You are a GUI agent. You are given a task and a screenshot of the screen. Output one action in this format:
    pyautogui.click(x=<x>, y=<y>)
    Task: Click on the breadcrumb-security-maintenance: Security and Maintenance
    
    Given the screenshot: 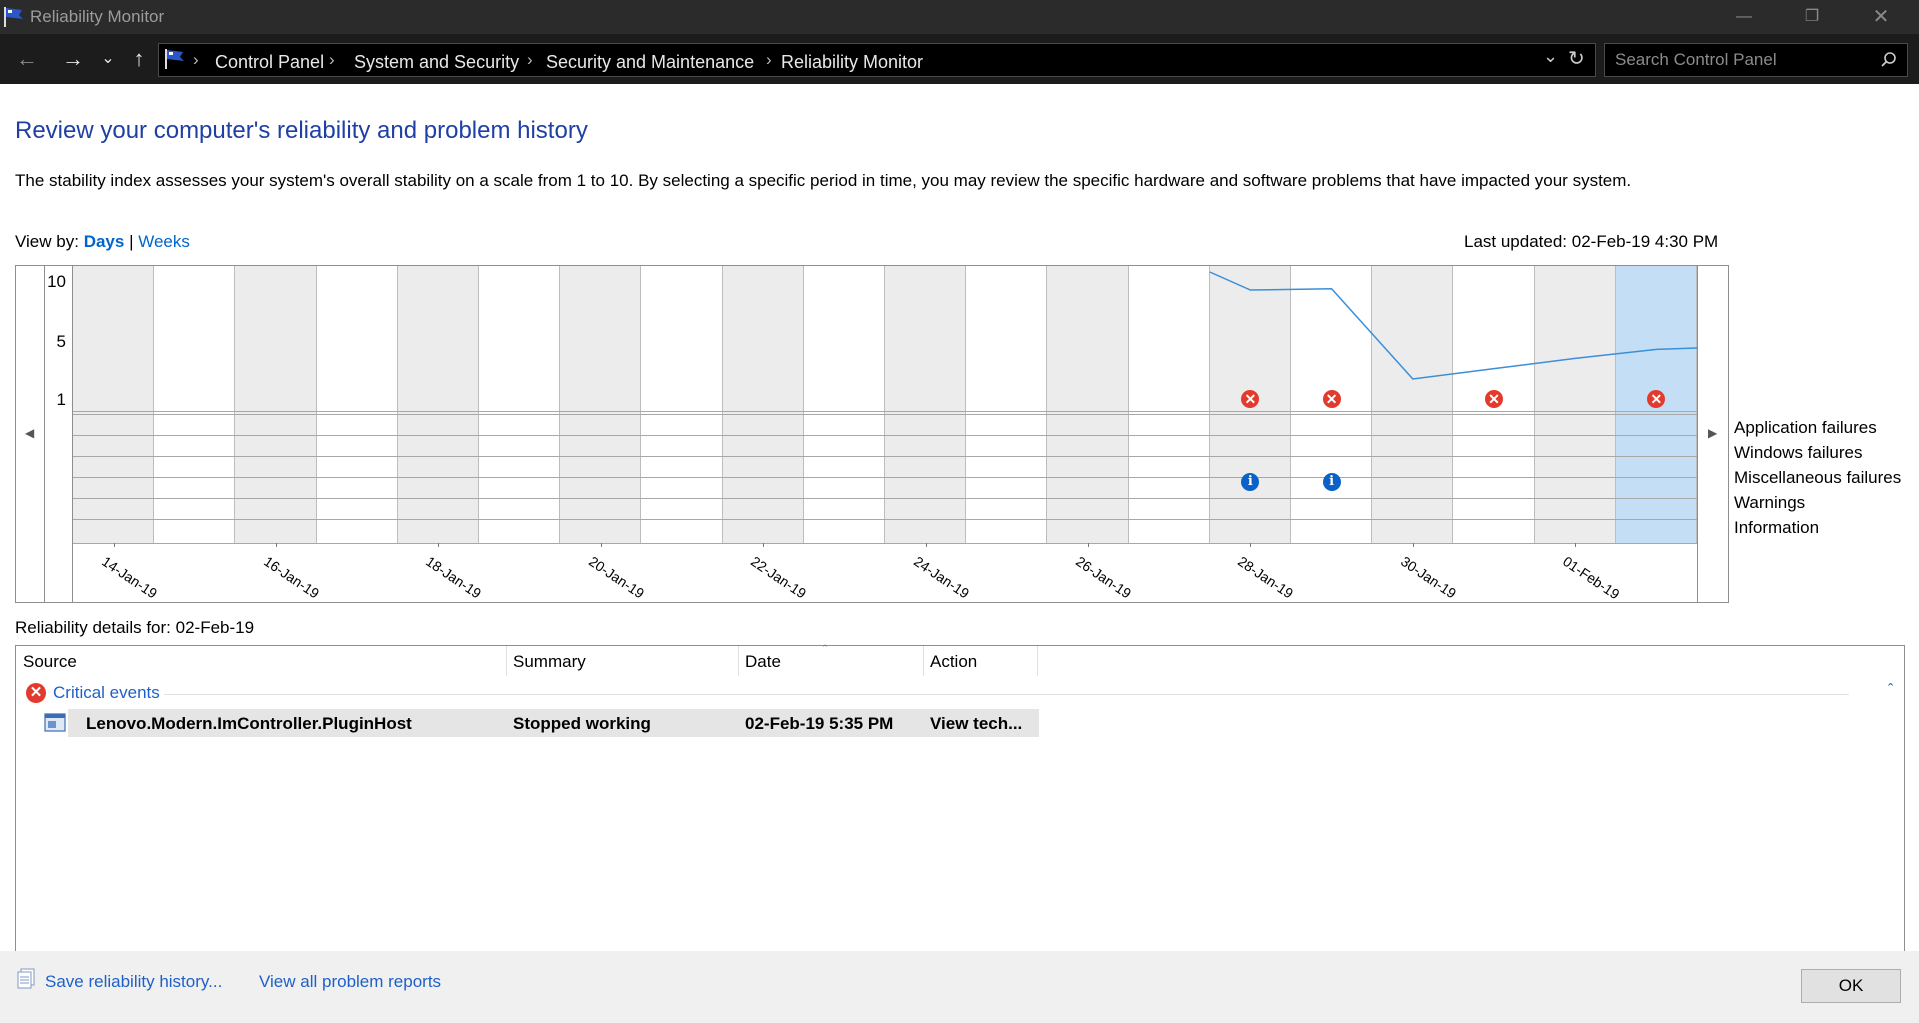 What is the action you would take?
    pyautogui.click(x=650, y=62)
    